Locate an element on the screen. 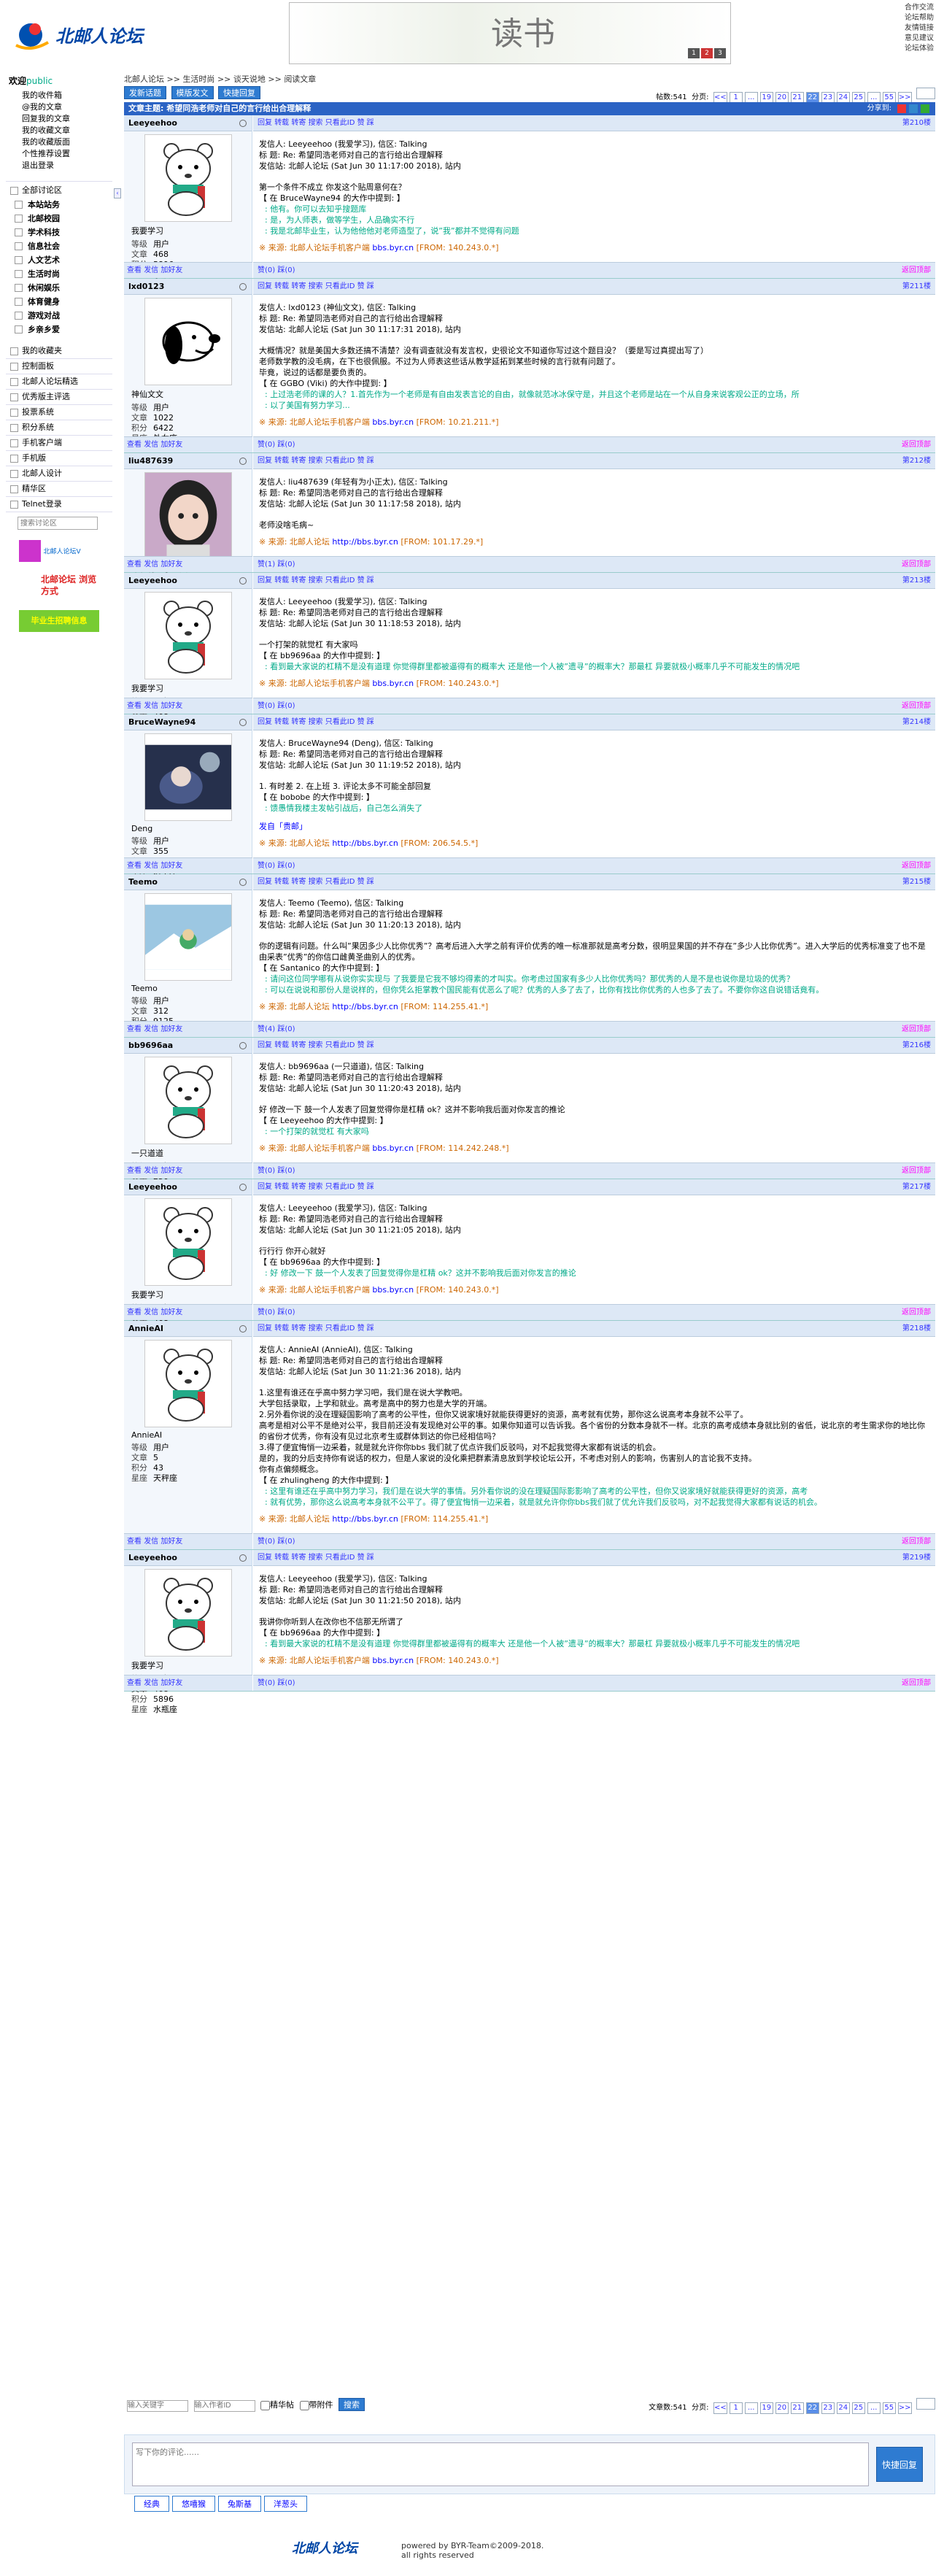  emoticon-tab-monkey: 悠嘻猴 is located at coordinates (193, 2504).